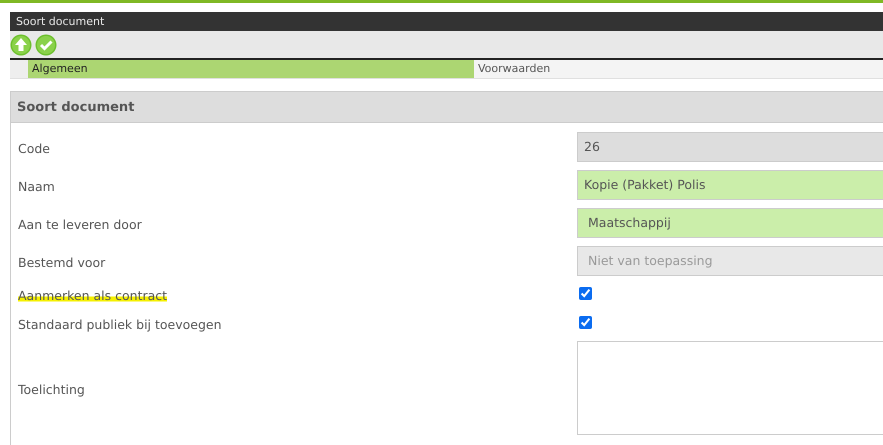 The image size is (883, 445). Describe the element at coordinates (730, 388) in the screenshot. I see `text-area` at that location.